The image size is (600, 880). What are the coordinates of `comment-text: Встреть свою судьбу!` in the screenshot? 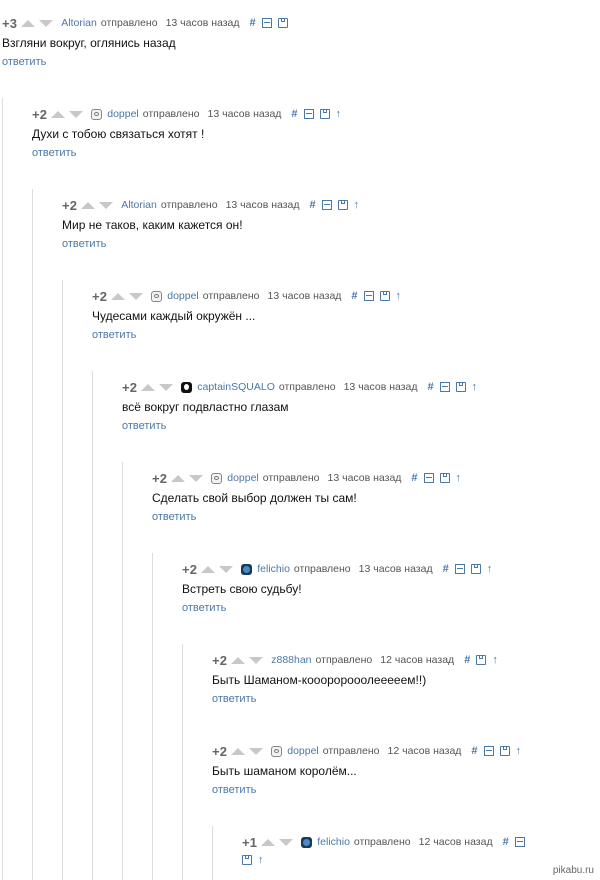 It's located at (242, 589).